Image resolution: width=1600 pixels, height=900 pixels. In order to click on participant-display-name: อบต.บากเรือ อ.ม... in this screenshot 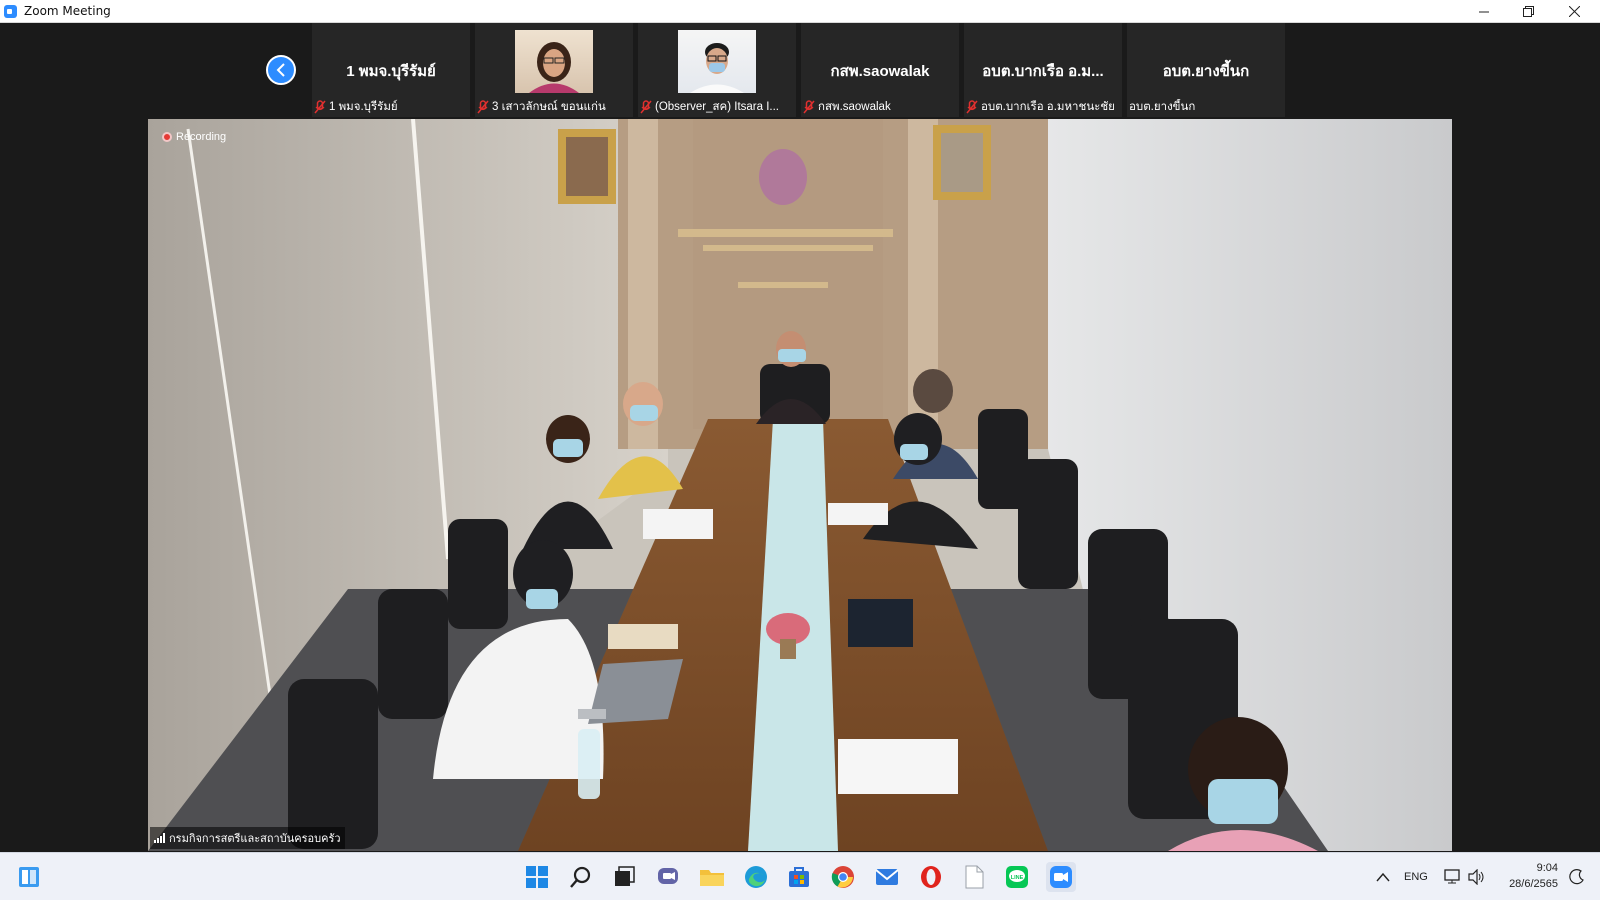, I will do `click(1043, 71)`.